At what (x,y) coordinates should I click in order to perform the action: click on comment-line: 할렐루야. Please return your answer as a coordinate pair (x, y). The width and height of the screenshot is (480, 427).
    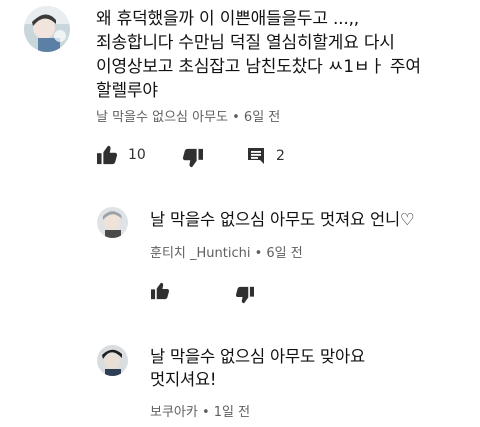
    Looking at the image, I should click on (127, 91).